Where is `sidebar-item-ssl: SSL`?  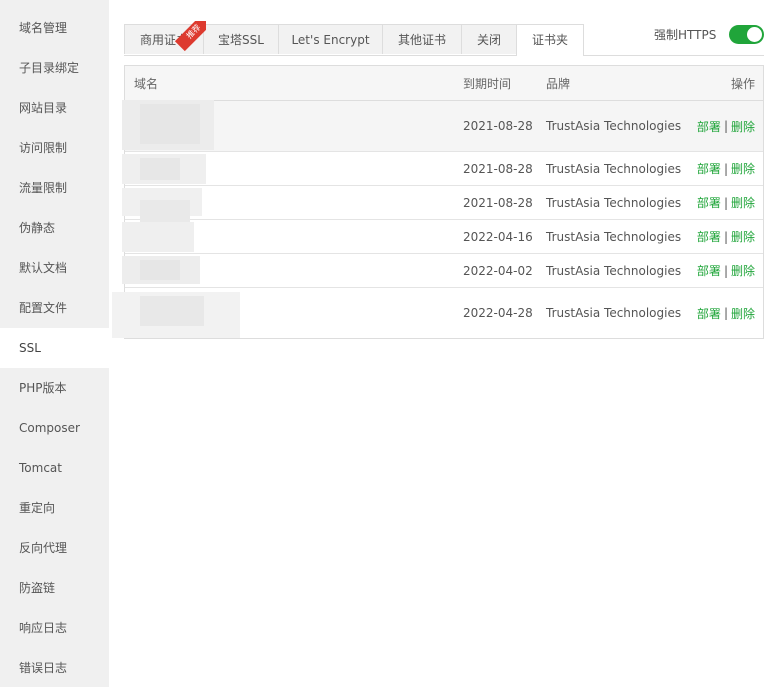 sidebar-item-ssl: SSL is located at coordinates (54, 348).